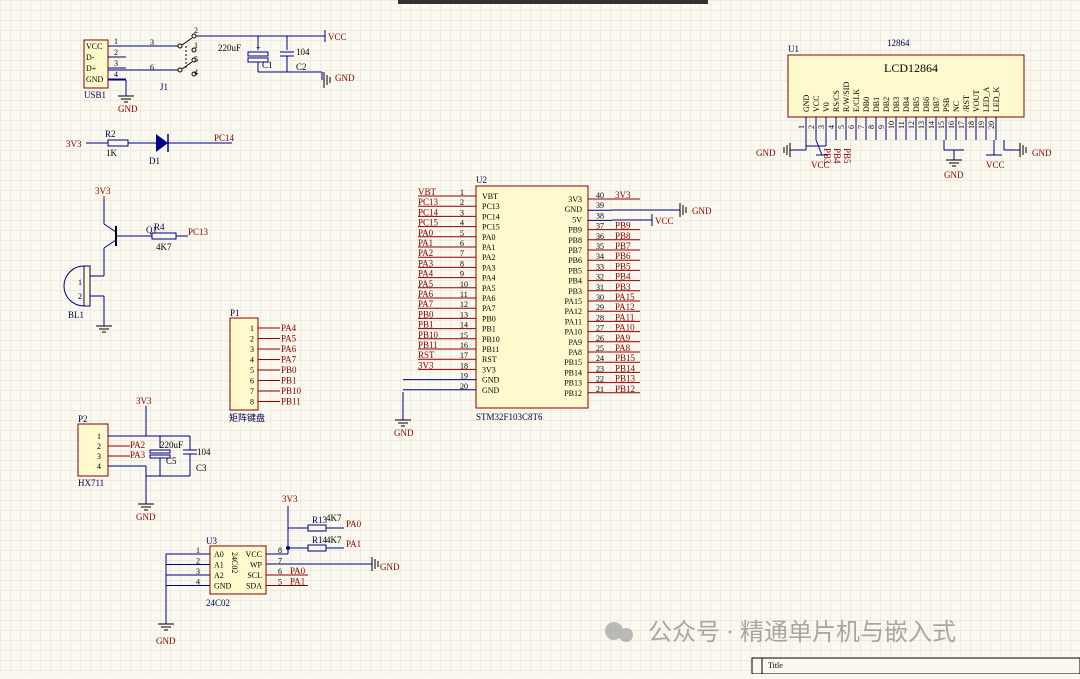 The image size is (1080, 679). Describe the element at coordinates (116, 63) in the screenshot. I see `usb-pin-num: 3` at that location.